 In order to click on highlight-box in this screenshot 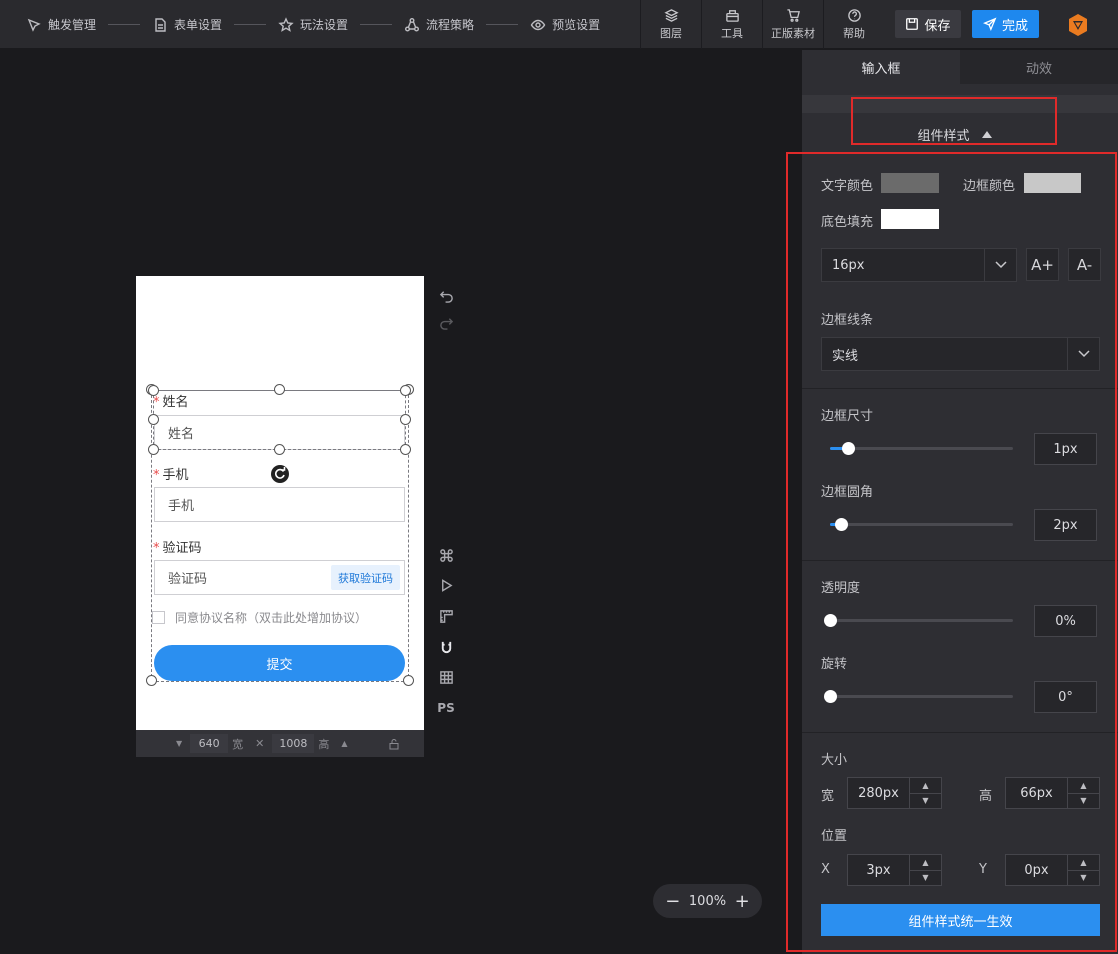, I will do `click(954, 121)`.